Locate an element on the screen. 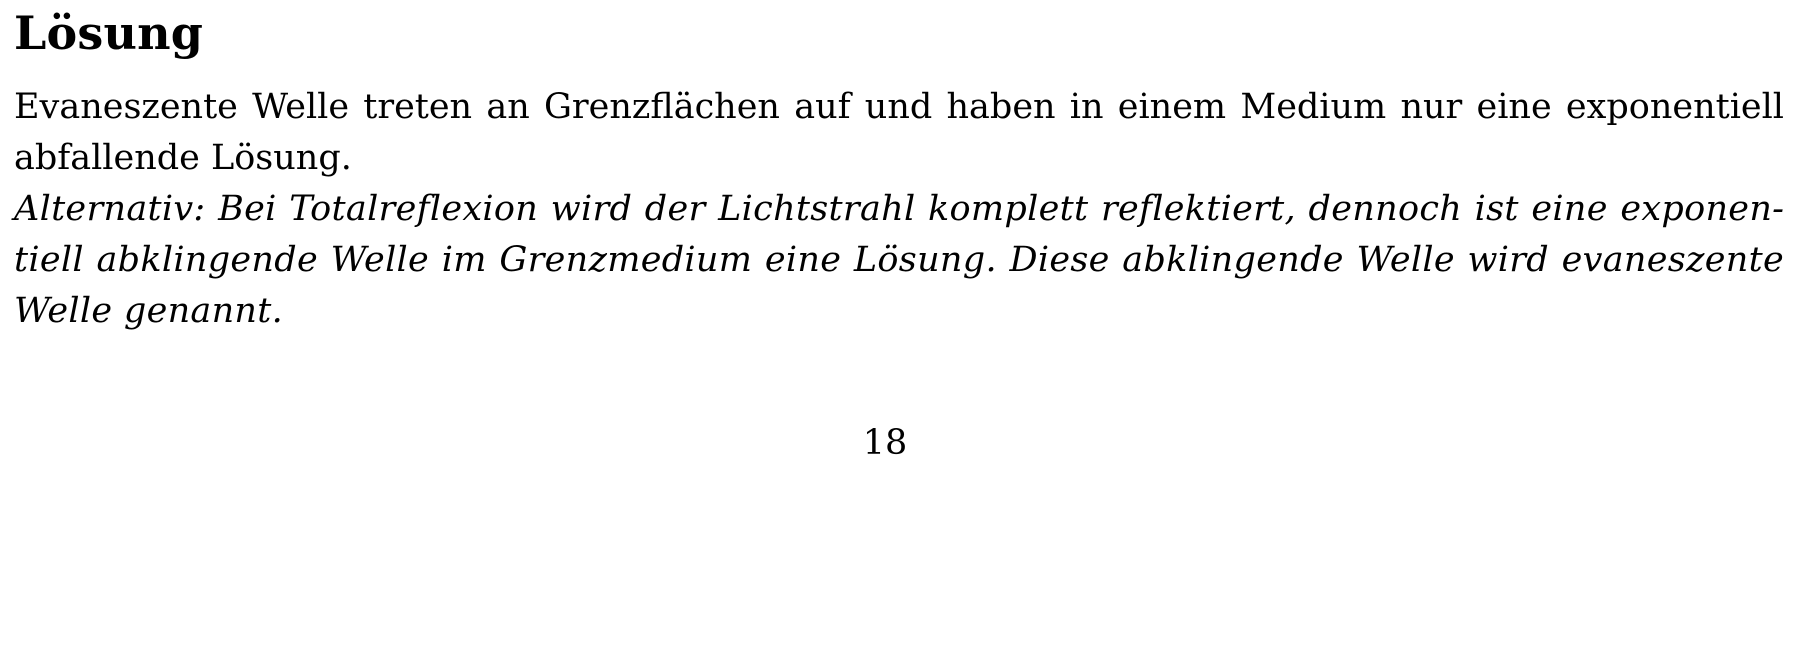 This screenshot has width=1815, height=646. section-heading: Lösung is located at coordinates (109, 33).